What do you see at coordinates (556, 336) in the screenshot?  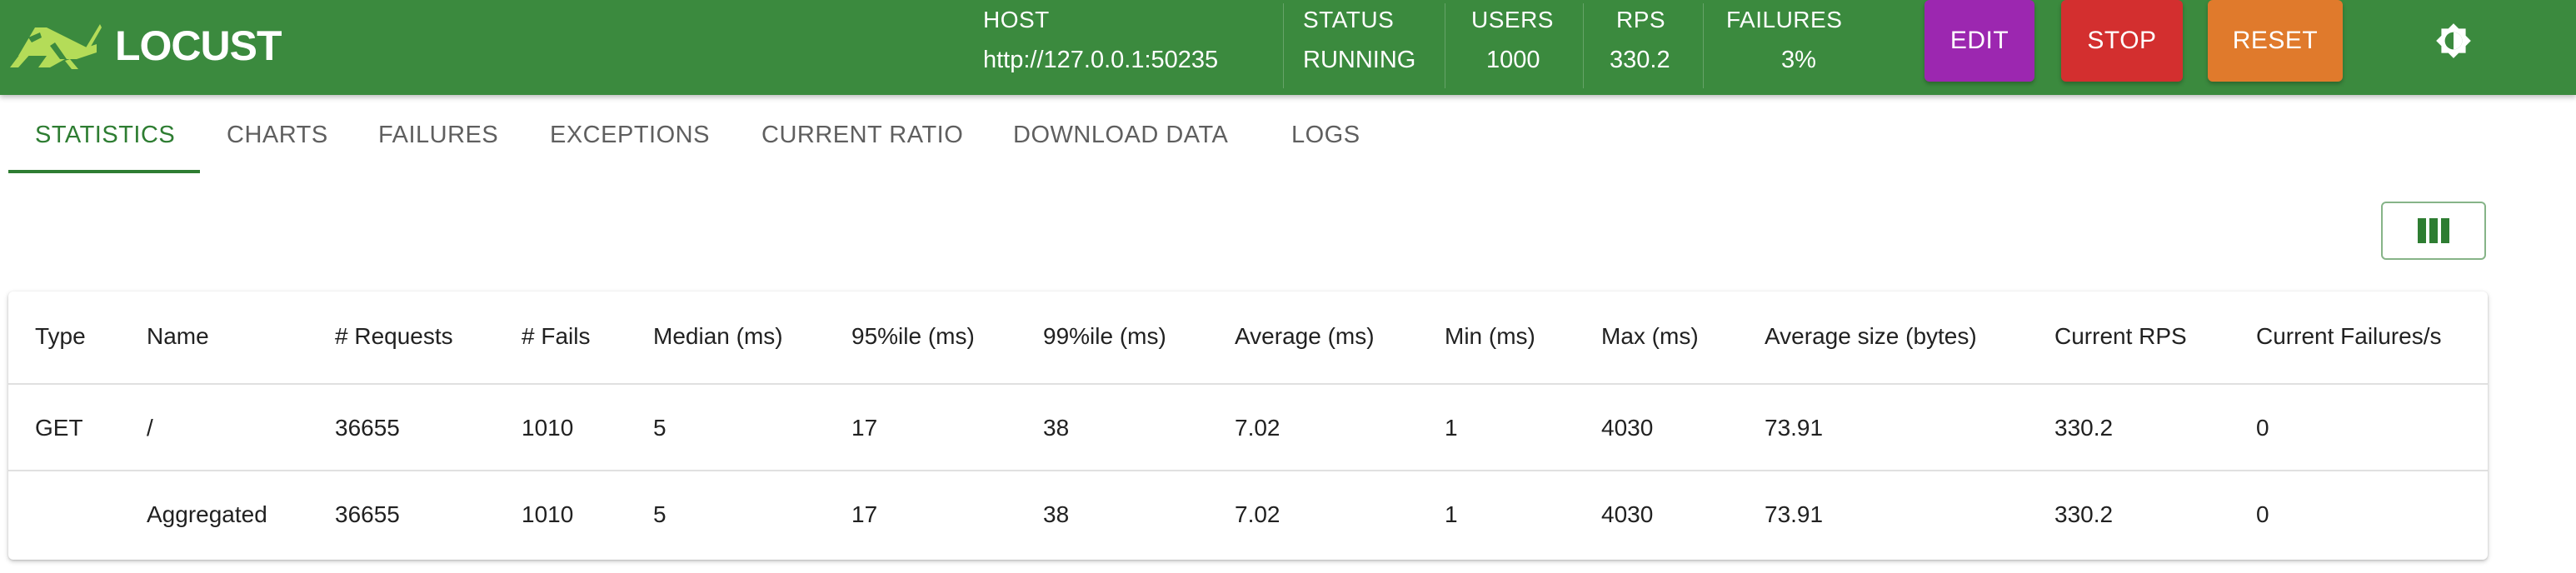 I see `column-header: # Fails` at bounding box center [556, 336].